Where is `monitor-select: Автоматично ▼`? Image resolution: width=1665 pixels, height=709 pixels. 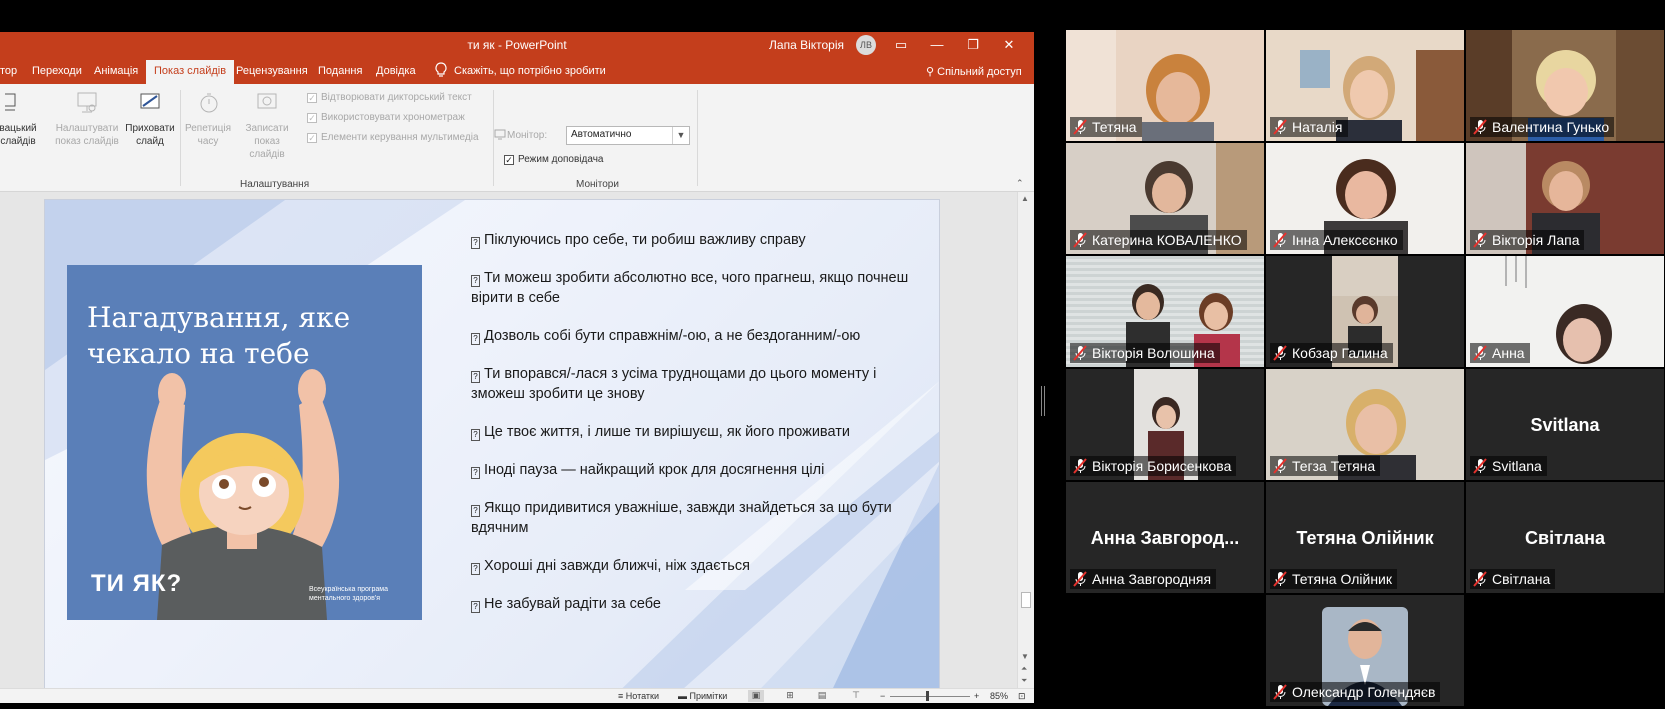
monitor-select: Автоматично ▼ is located at coordinates (628, 135).